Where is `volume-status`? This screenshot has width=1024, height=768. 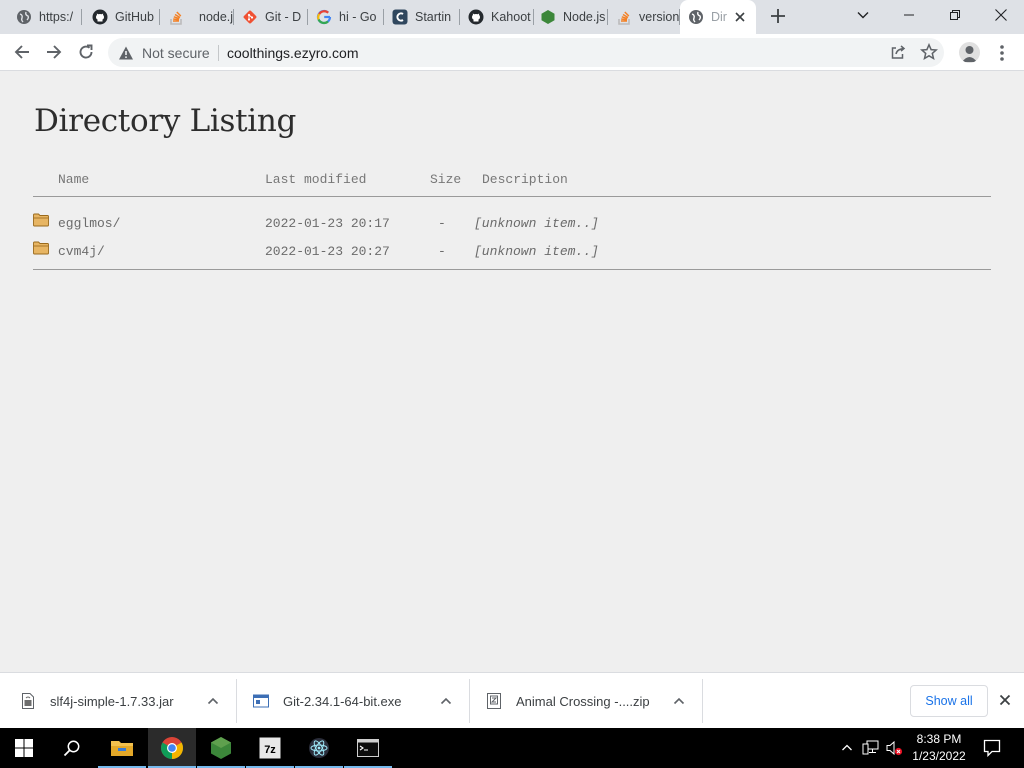
volume-status is located at coordinates (894, 748).